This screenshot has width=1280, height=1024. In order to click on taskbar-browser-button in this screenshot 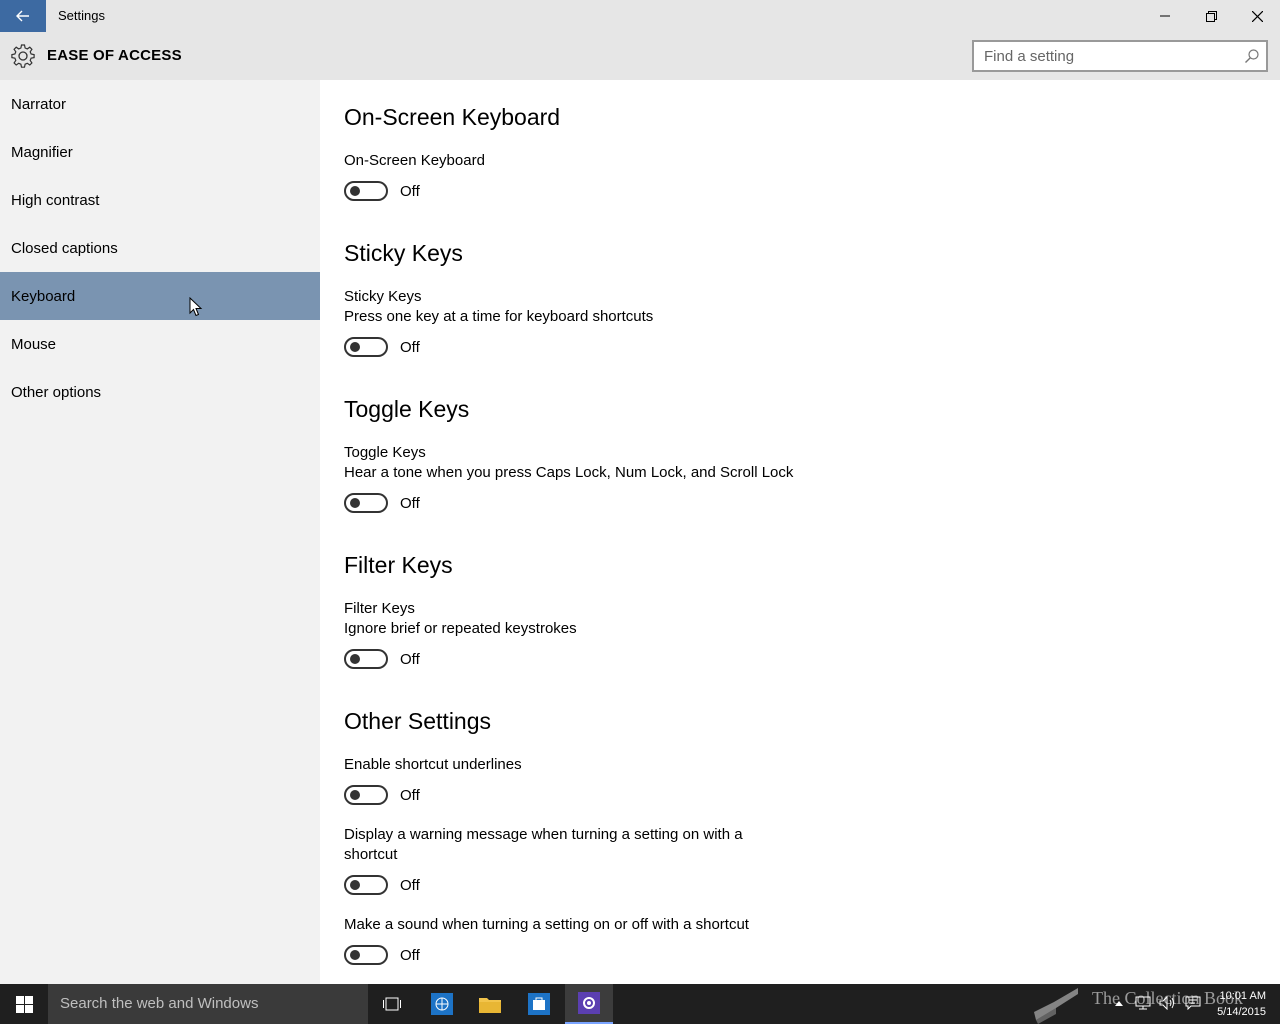, I will do `click(442, 1004)`.